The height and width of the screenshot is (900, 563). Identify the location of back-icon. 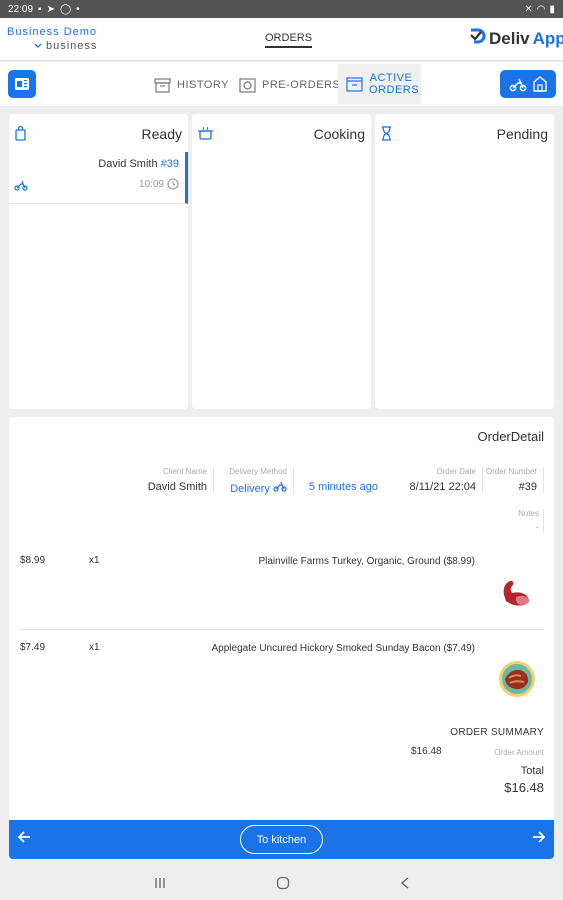
(405, 884).